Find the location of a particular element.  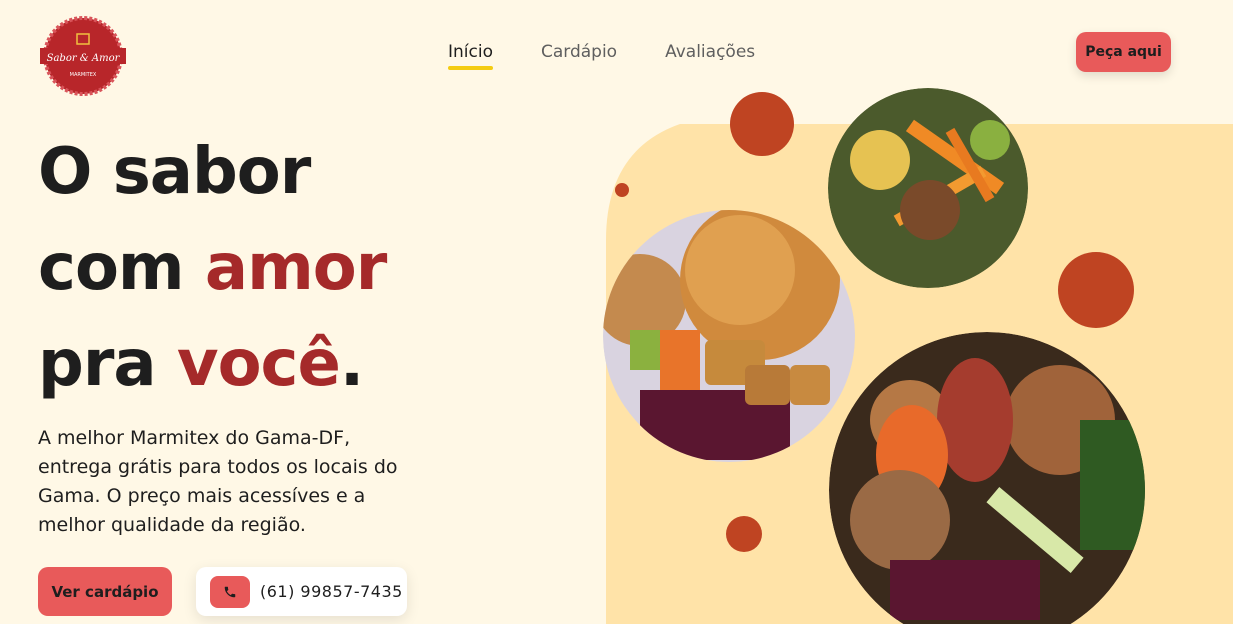

view-menu-button: Ver cardápio is located at coordinates (105, 591).